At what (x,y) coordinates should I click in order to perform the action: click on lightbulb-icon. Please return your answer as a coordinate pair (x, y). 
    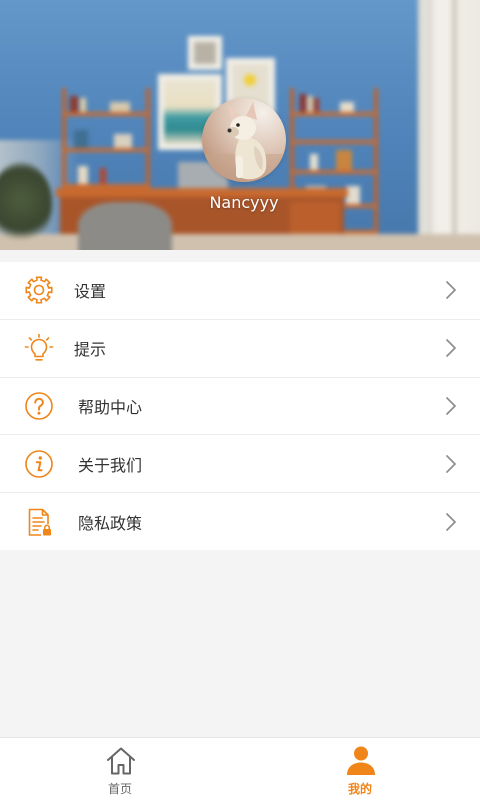
    Looking at the image, I should click on (39, 348).